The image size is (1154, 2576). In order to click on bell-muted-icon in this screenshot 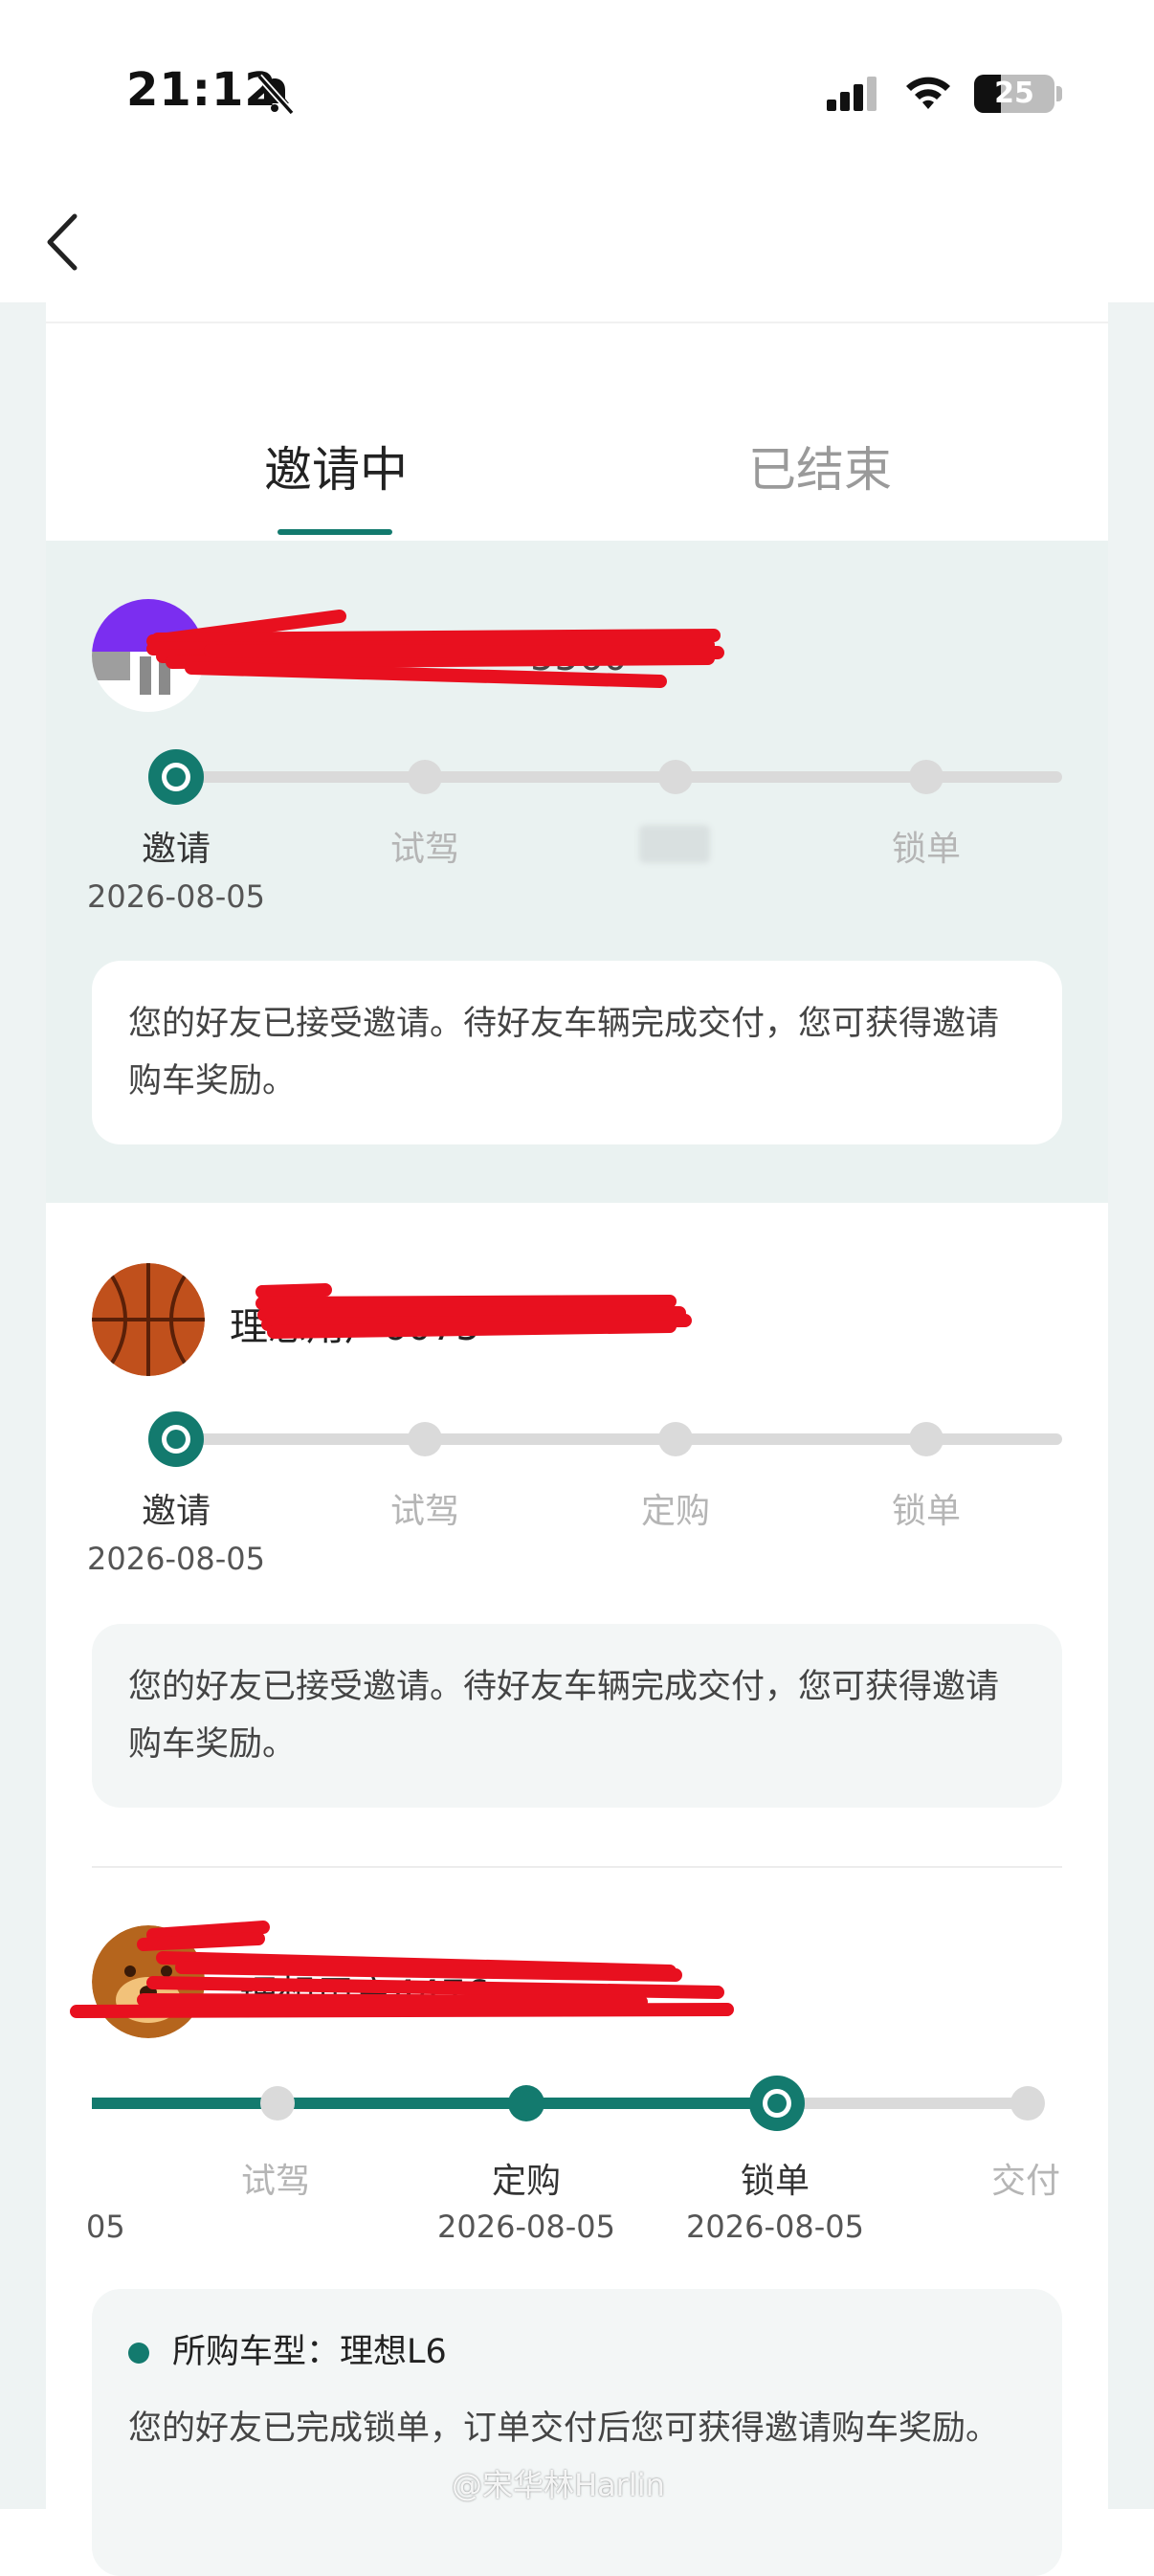, I will do `click(275, 94)`.